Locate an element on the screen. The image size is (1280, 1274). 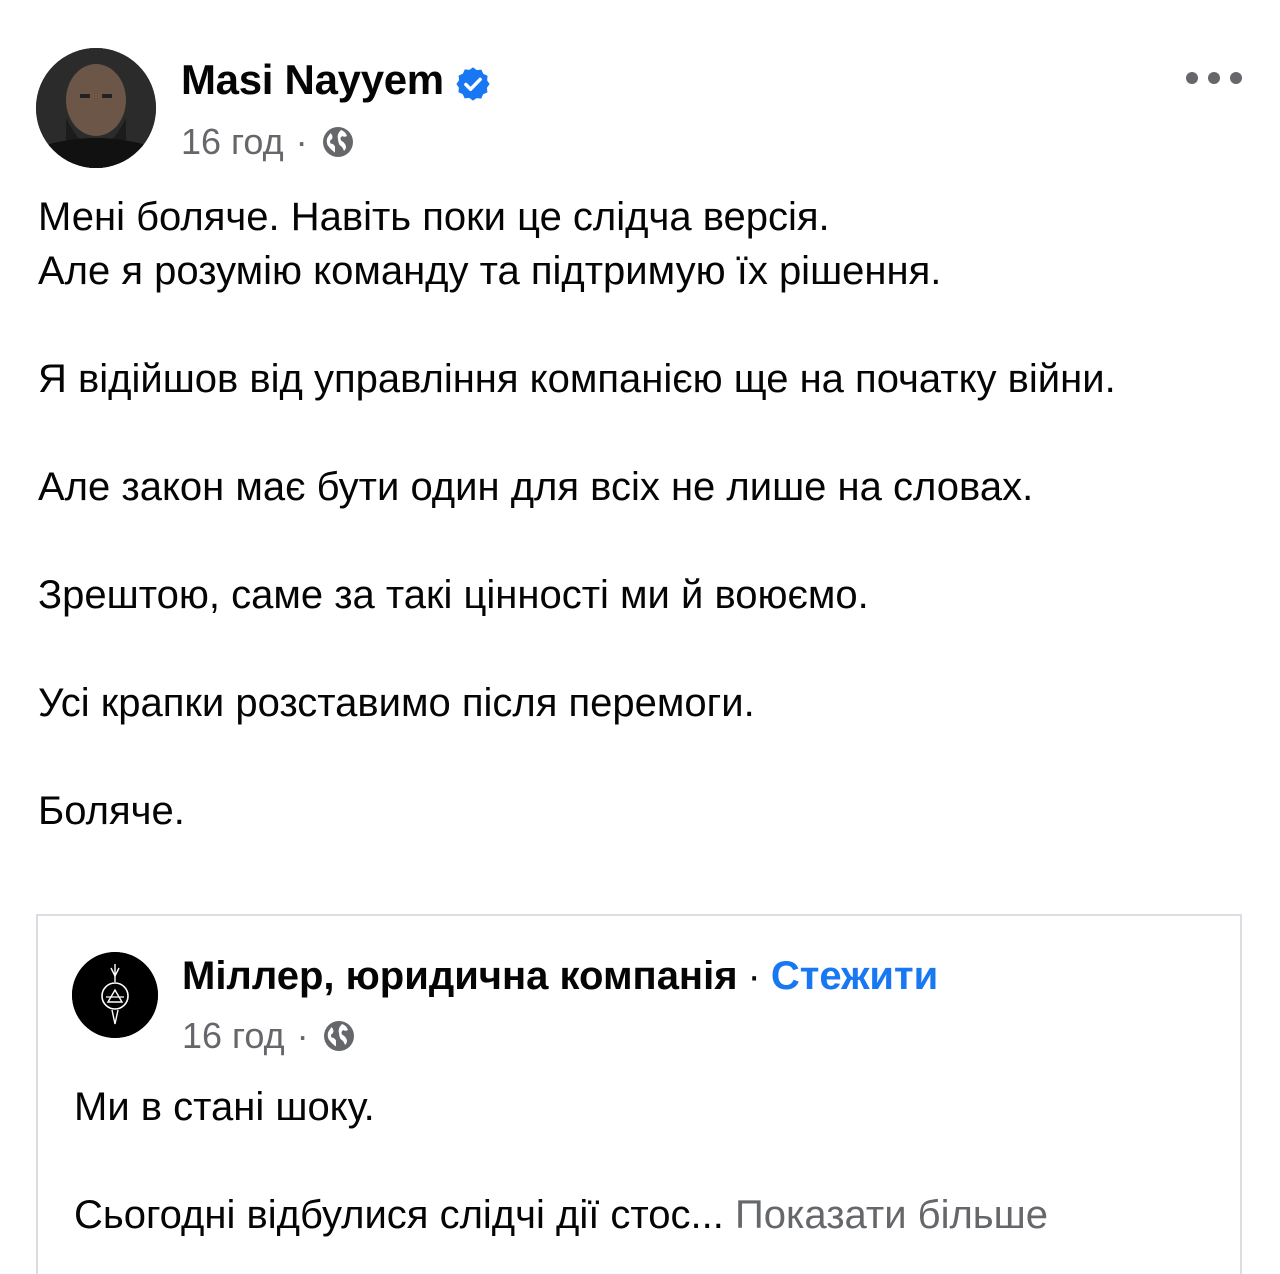
shared-post-meta: 16 год · is located at coordinates (269, 1036).